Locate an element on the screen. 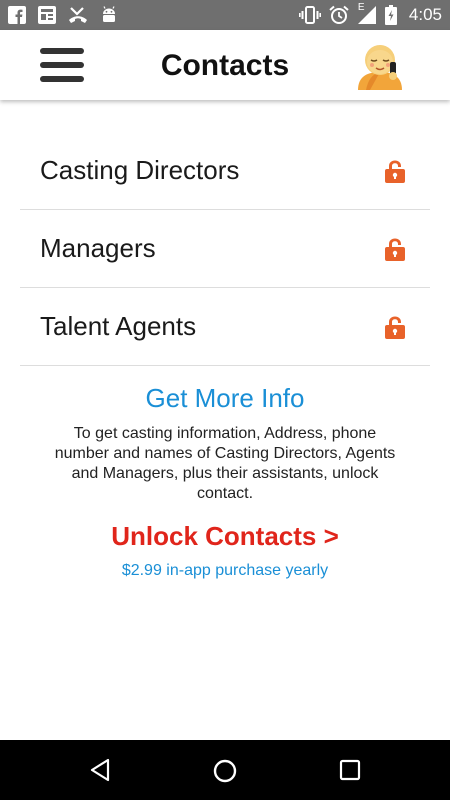 The width and height of the screenshot is (450, 800). missed-call-icon is located at coordinates (78, 15).